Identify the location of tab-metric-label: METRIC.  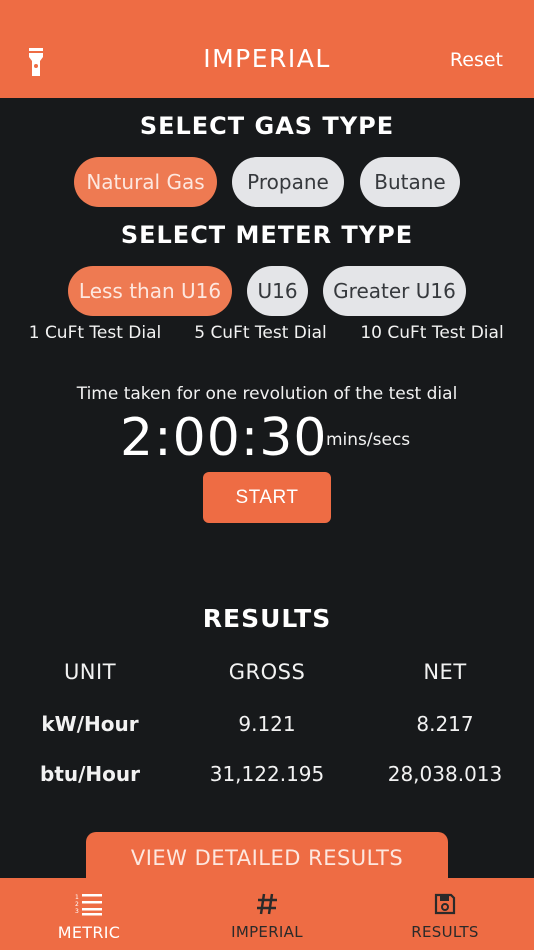
(89, 932).